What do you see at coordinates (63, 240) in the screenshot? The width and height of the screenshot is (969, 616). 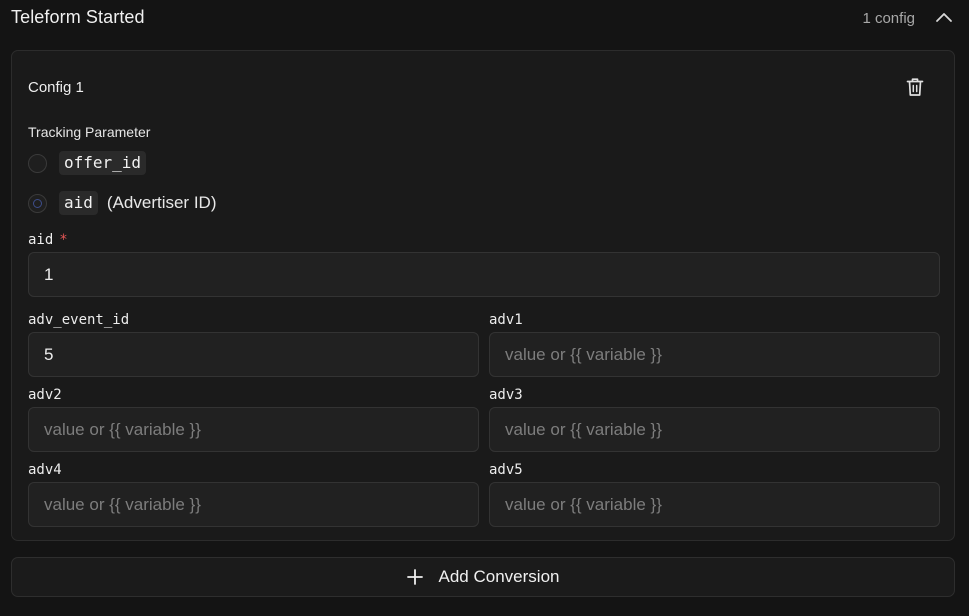 I see `required-asterisk: *` at bounding box center [63, 240].